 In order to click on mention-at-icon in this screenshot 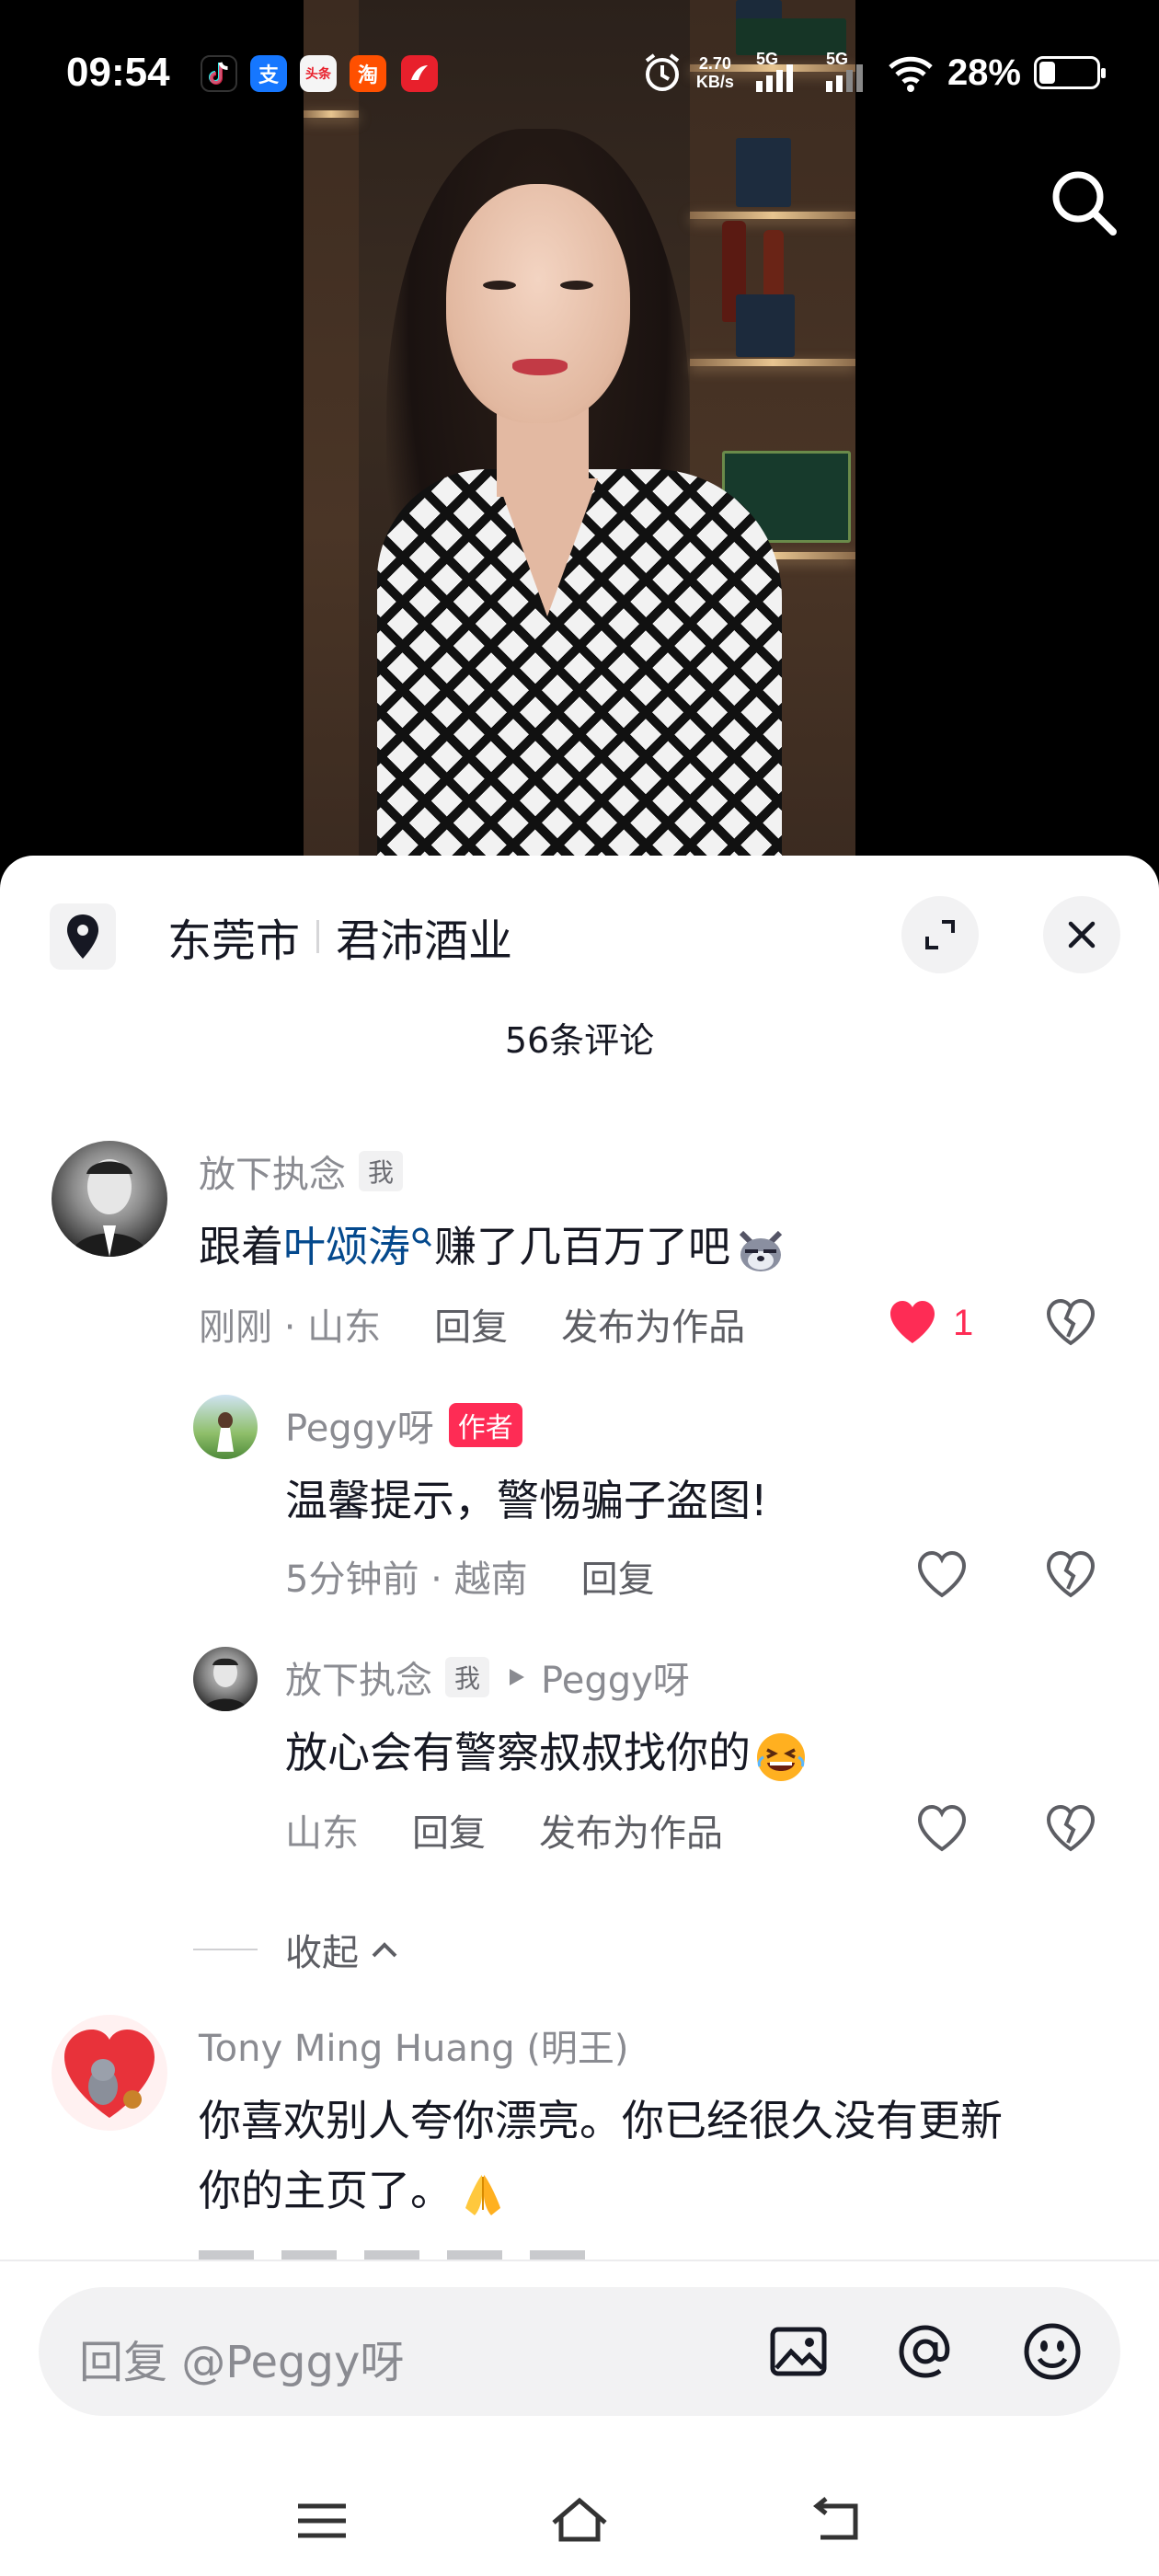, I will do `click(925, 2351)`.